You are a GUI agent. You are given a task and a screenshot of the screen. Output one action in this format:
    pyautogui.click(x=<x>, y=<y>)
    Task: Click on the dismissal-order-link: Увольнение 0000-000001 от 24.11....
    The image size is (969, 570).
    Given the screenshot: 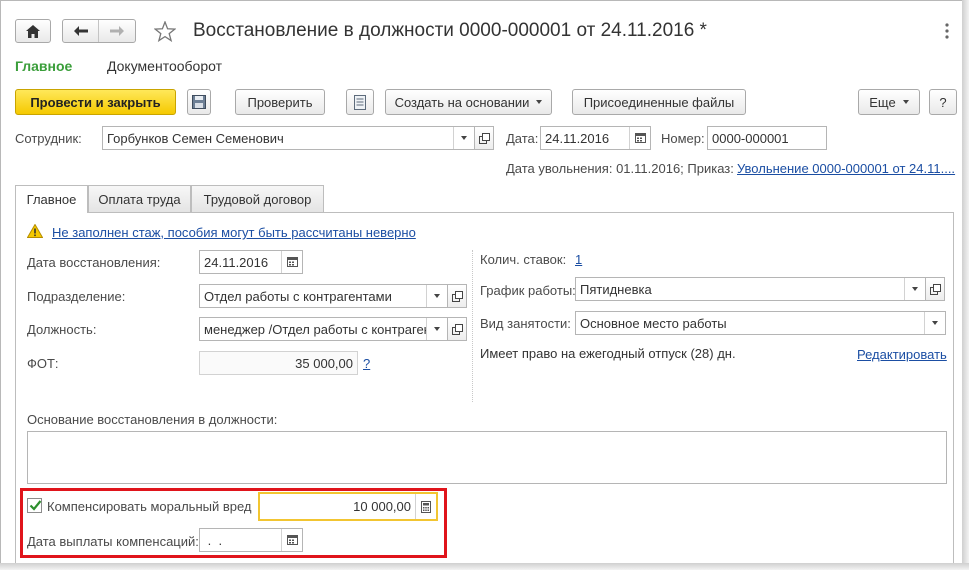 What is the action you would take?
    pyautogui.click(x=846, y=168)
    